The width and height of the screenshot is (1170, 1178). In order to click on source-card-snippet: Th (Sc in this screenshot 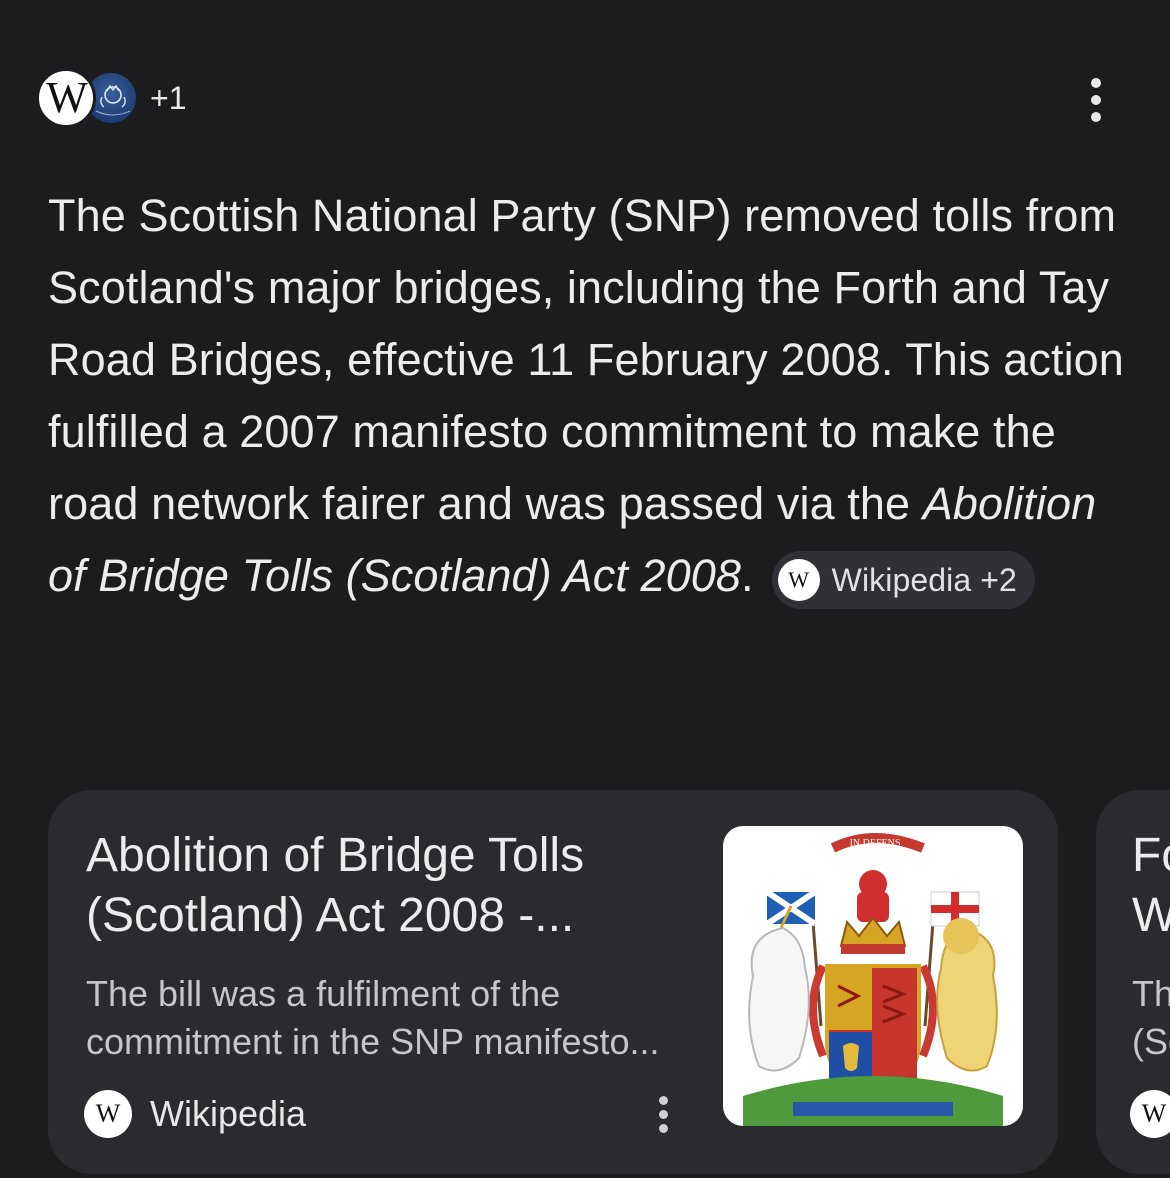, I will do `click(1151, 1017)`.